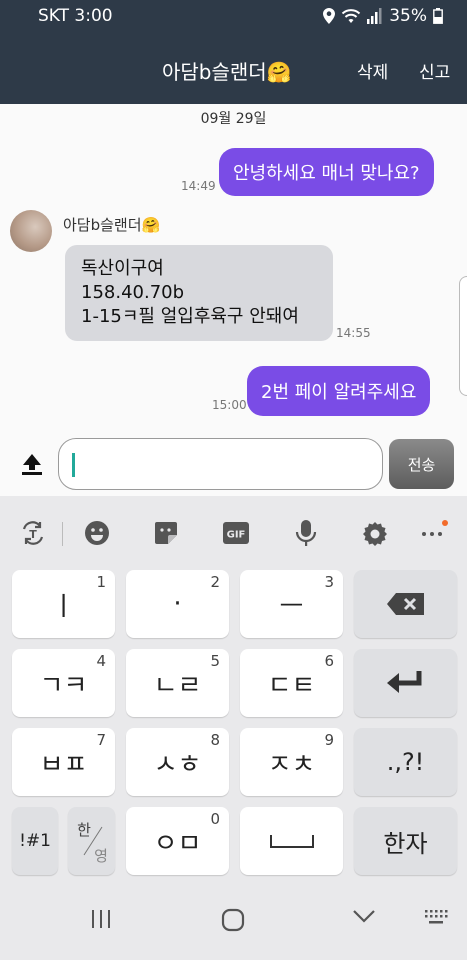  What do you see at coordinates (374, 16) in the screenshot?
I see `signal-icon` at bounding box center [374, 16].